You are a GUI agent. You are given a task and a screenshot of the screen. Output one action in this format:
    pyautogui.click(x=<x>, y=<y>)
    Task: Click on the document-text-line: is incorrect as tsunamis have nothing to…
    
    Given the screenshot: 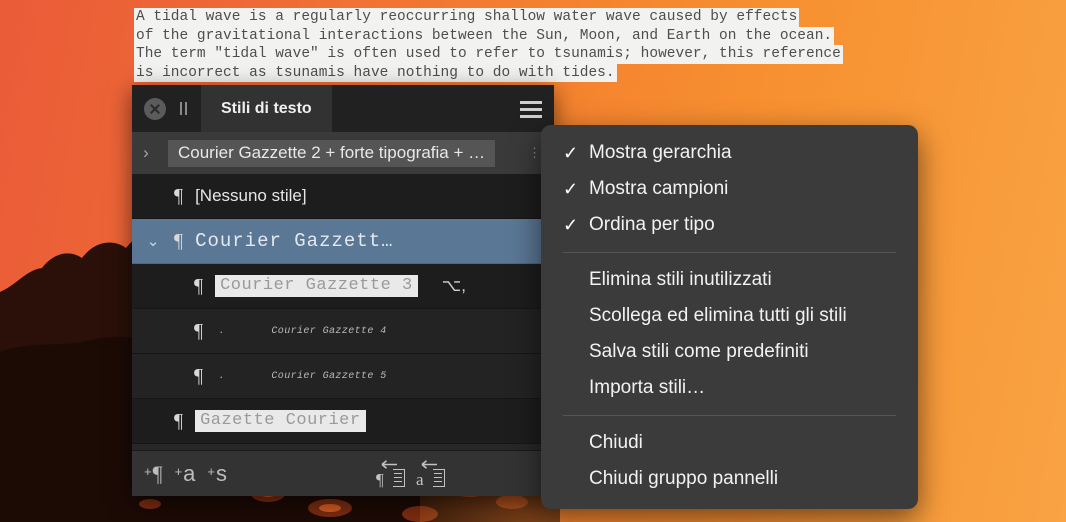 What is the action you would take?
    pyautogui.click(x=375, y=72)
    